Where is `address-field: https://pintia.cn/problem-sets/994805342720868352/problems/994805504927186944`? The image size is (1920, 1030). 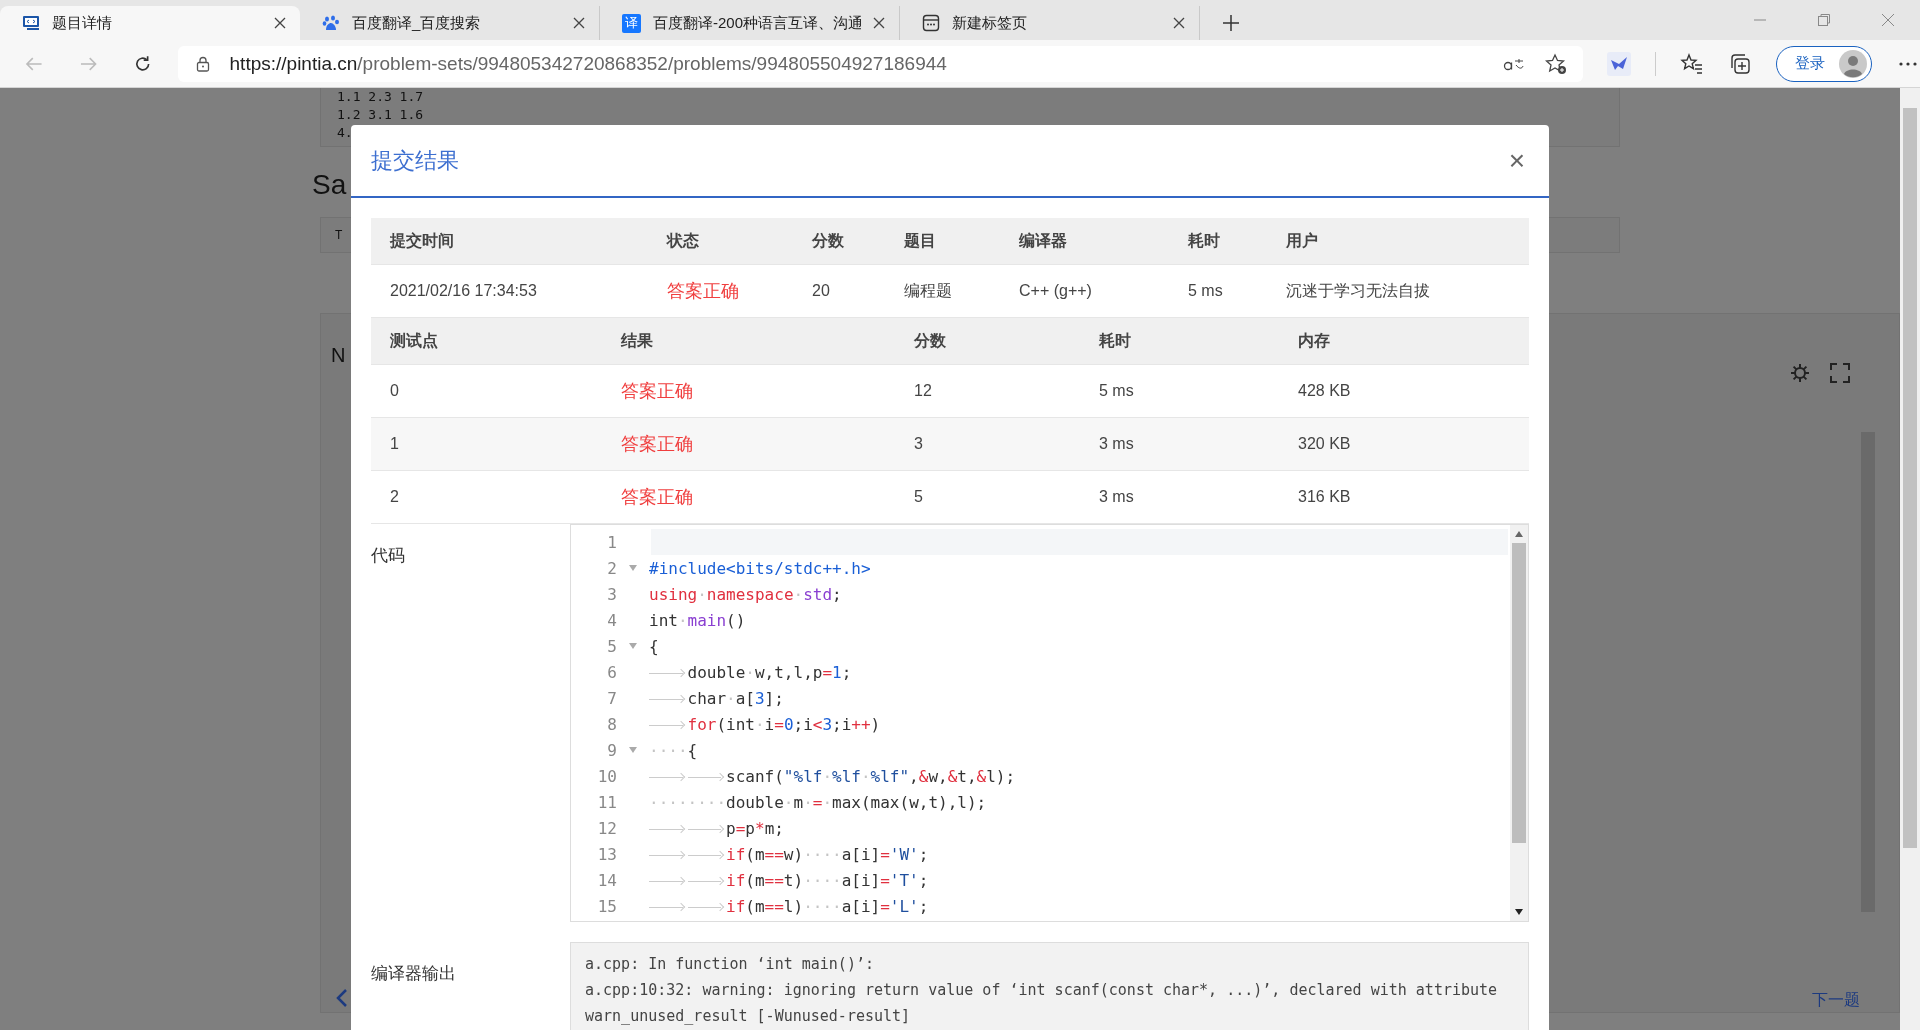 address-field: https://pintia.cn/problem-sets/994805342720868352/problems/994805504927186944 is located at coordinates (880, 63).